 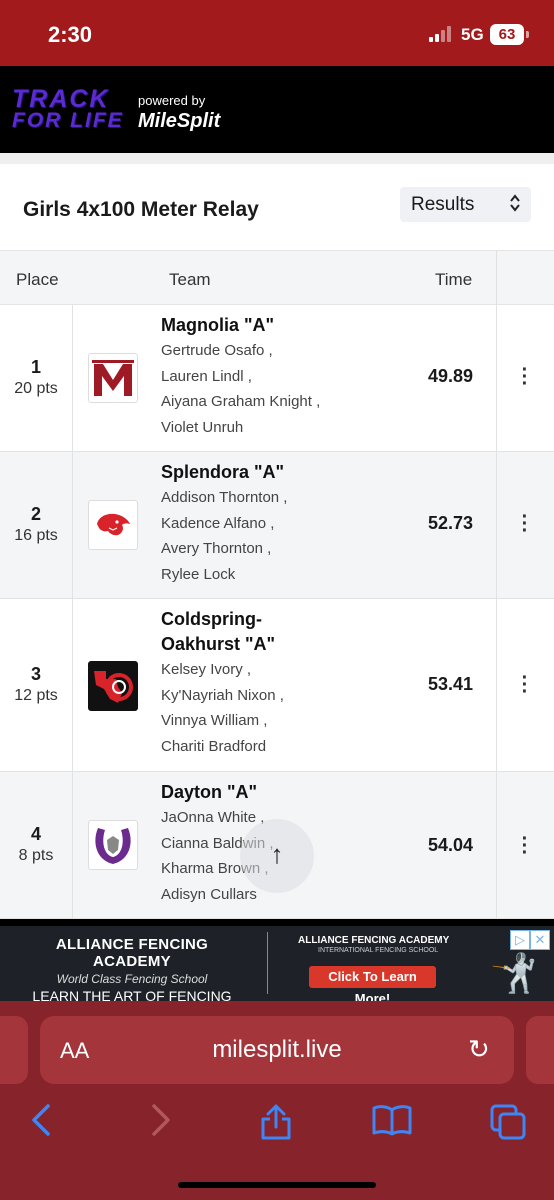 I want to click on ad-cta-button: Click To Learn More!, so click(x=372, y=986).